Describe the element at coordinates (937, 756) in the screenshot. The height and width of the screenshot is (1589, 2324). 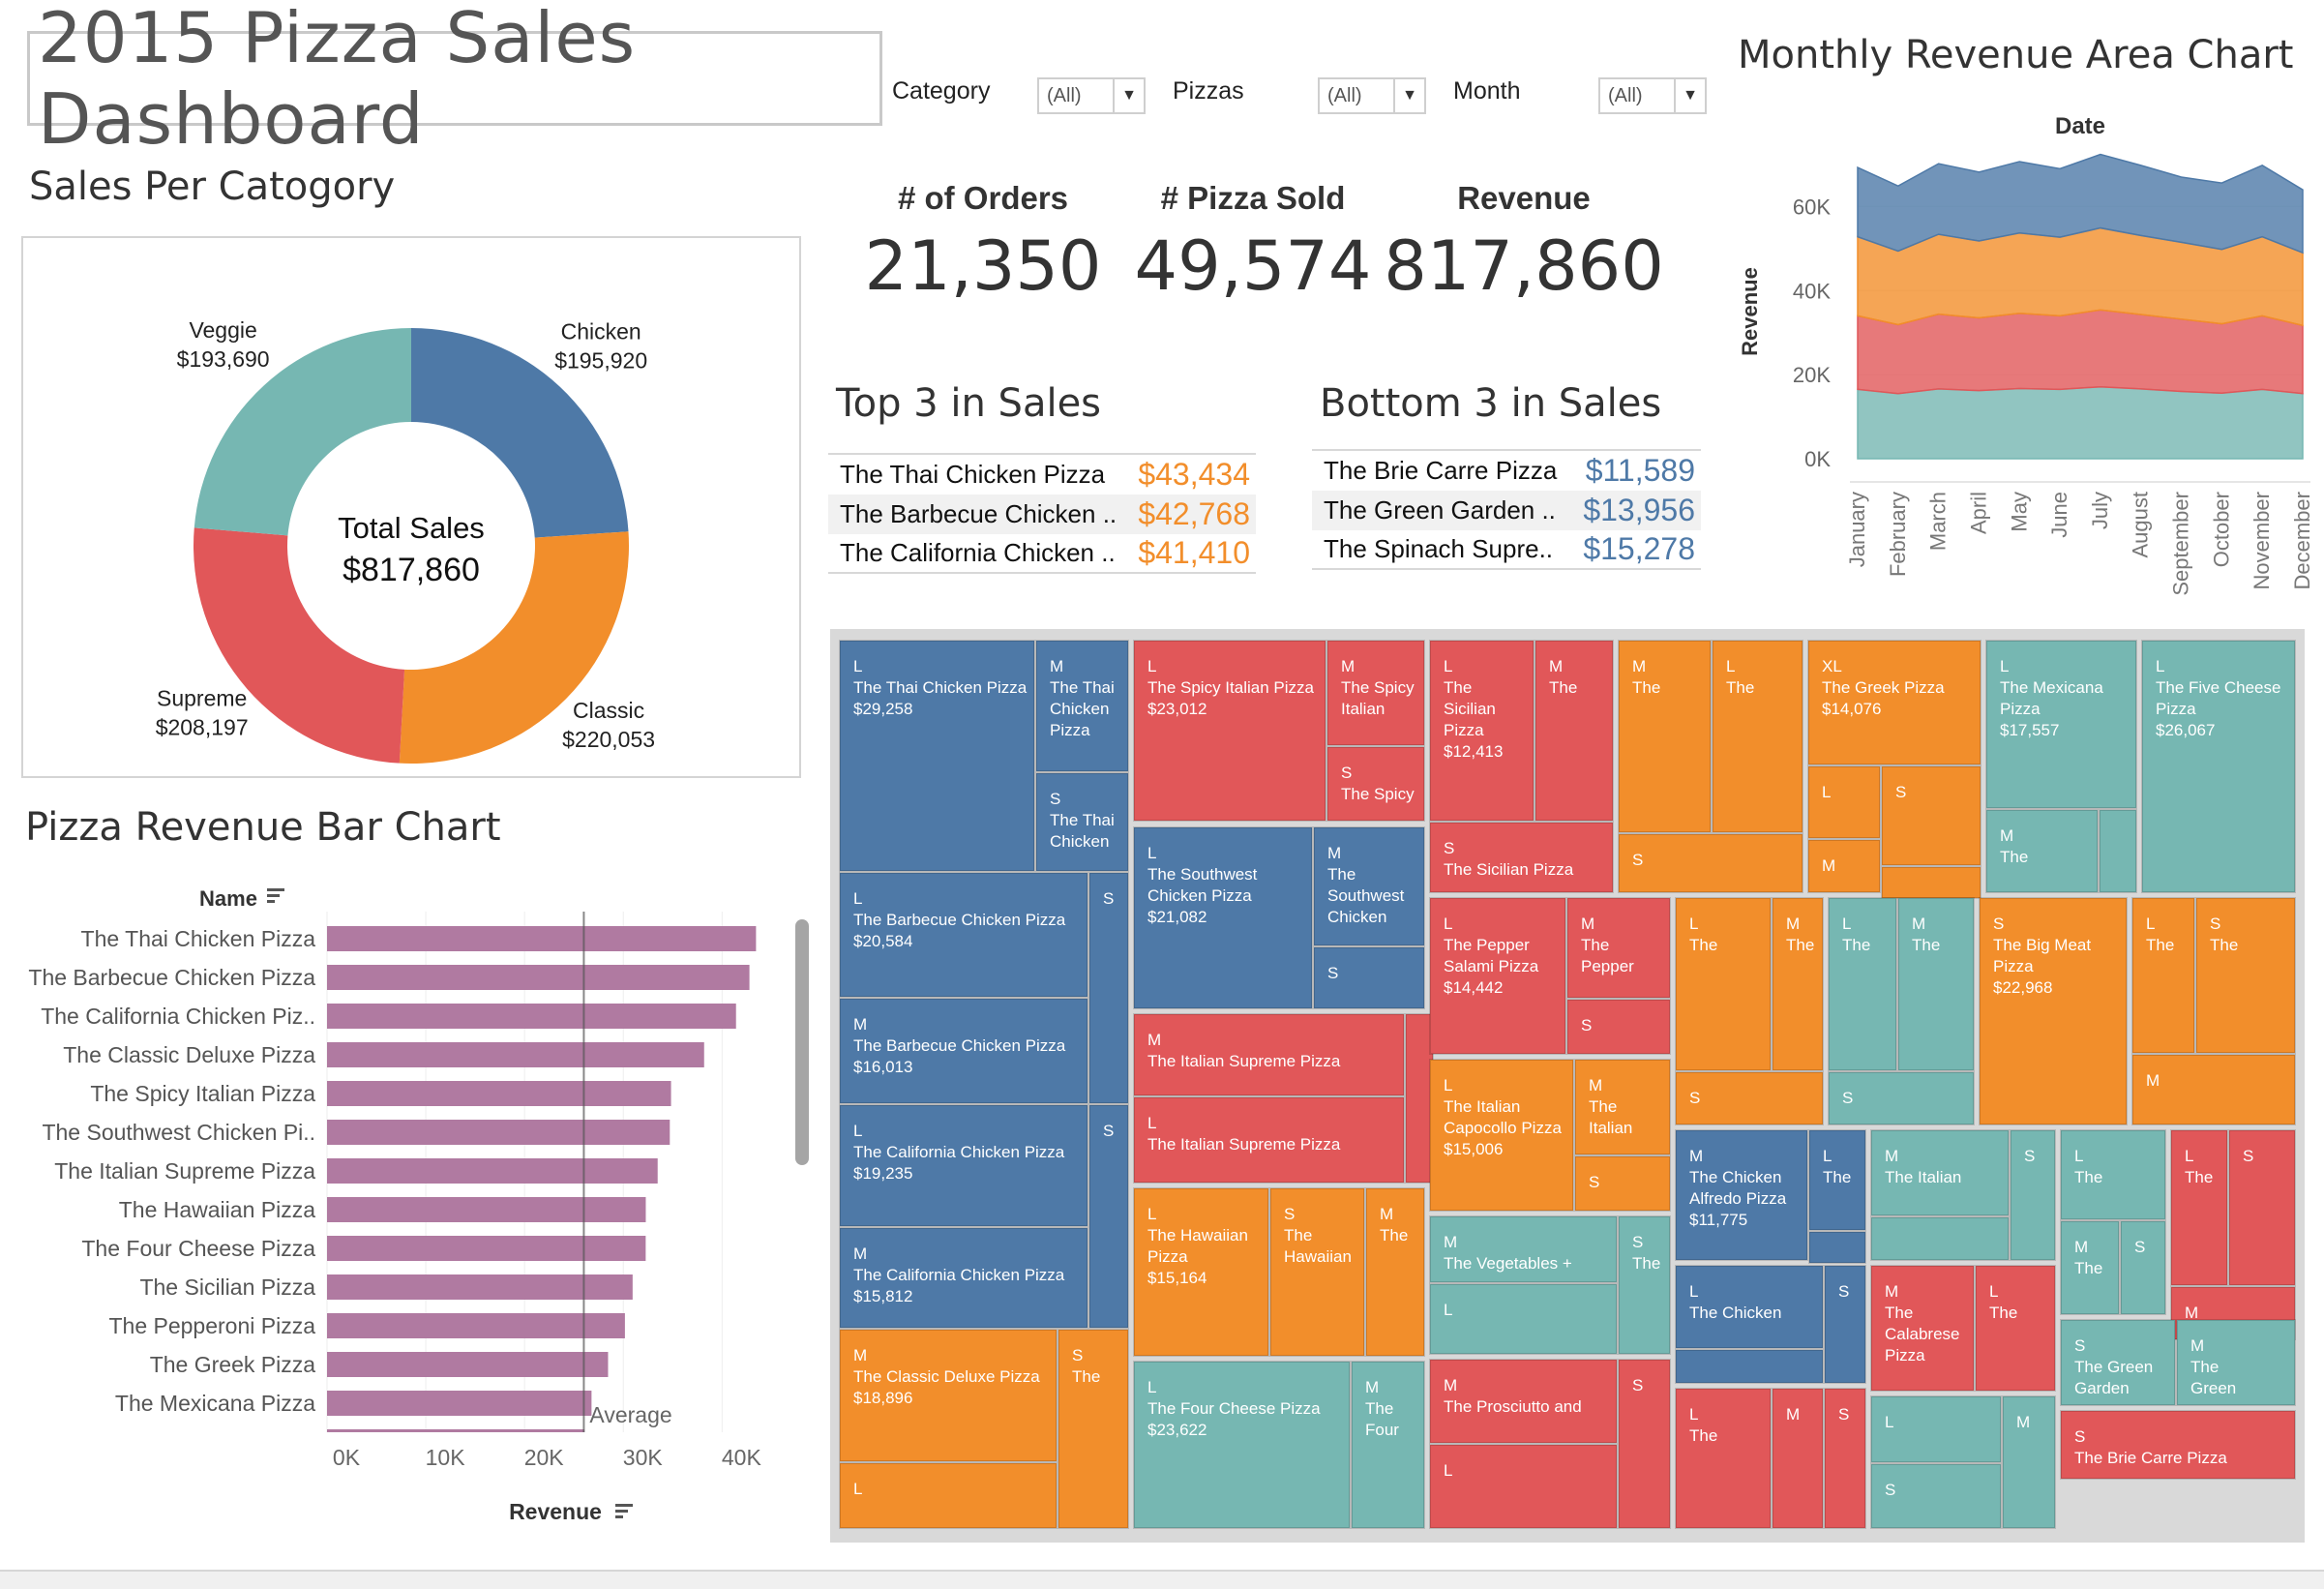
I see `treemap-cell: L The Thai Chicken Pizza $29,258` at that location.